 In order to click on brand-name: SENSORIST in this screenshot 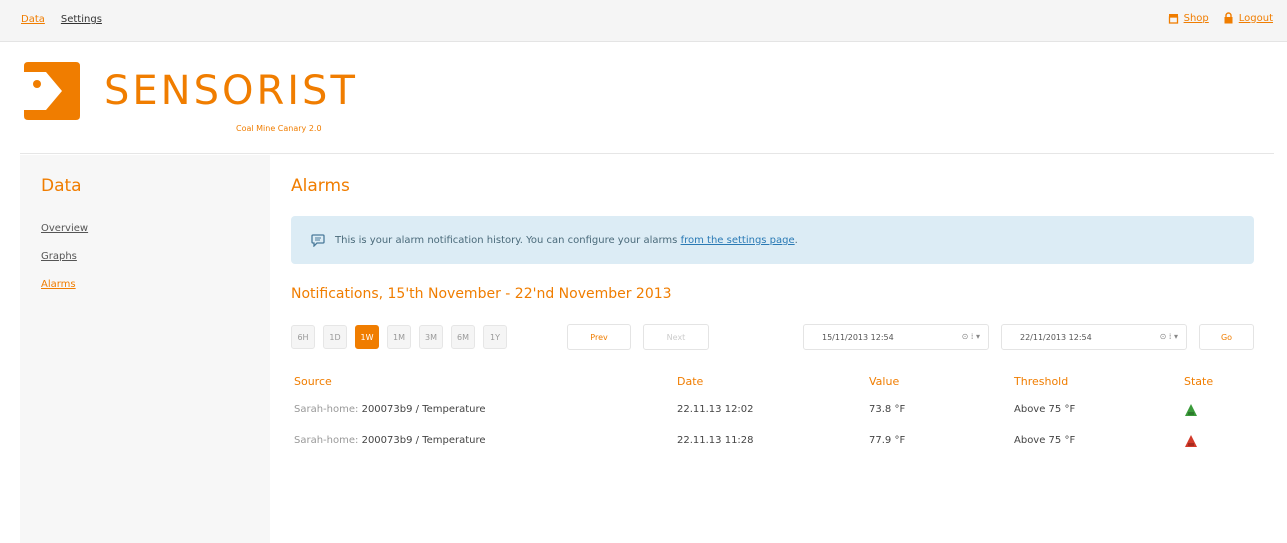, I will do `click(231, 91)`.